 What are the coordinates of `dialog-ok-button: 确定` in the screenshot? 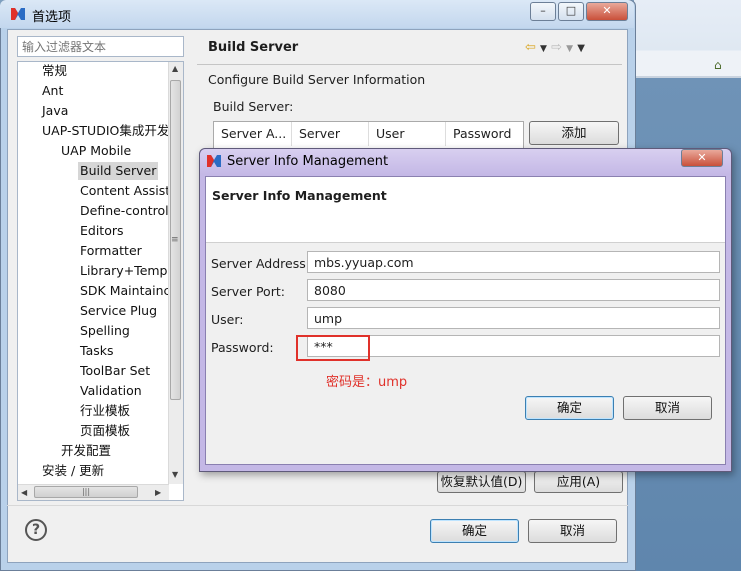 It's located at (569, 408).